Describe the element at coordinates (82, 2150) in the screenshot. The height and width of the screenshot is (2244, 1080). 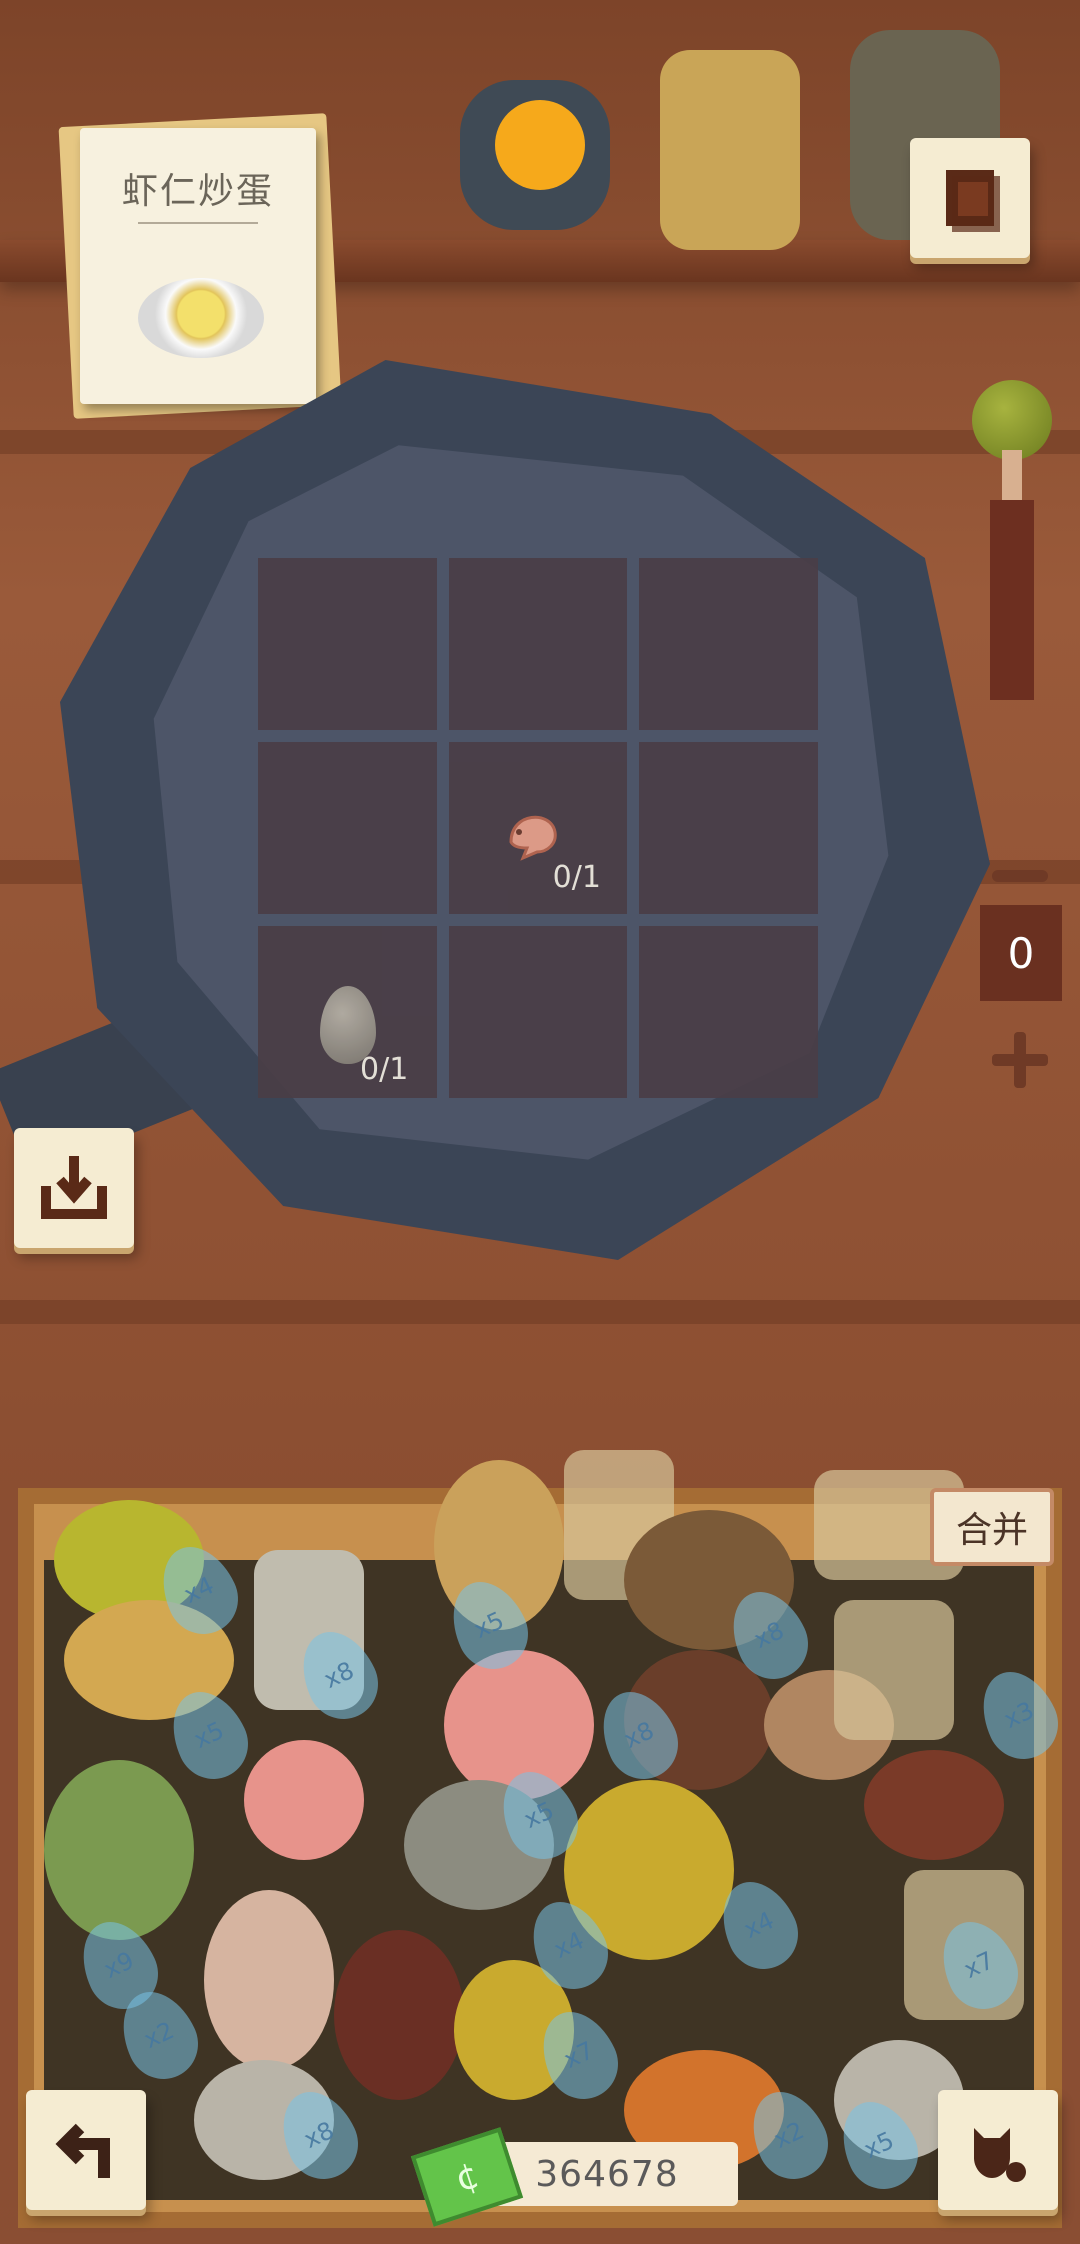
I see `undo-arrow-icon` at that location.